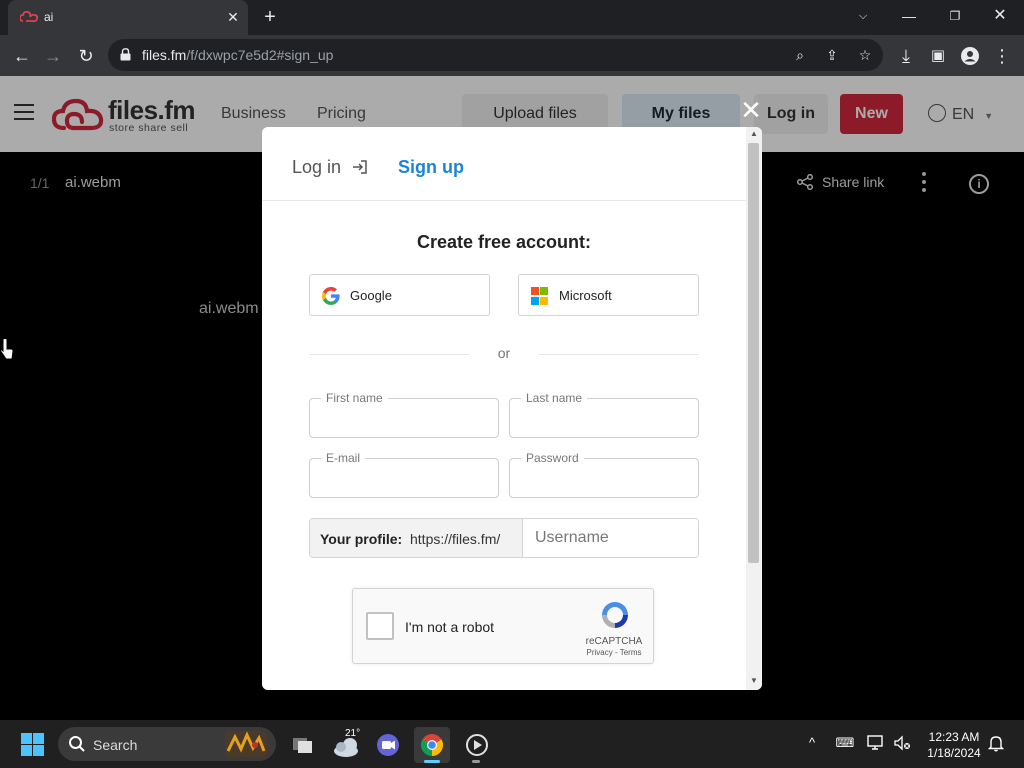  What do you see at coordinates (450, 627) in the screenshot?
I see `recaptcha-label: I'm not a robot` at bounding box center [450, 627].